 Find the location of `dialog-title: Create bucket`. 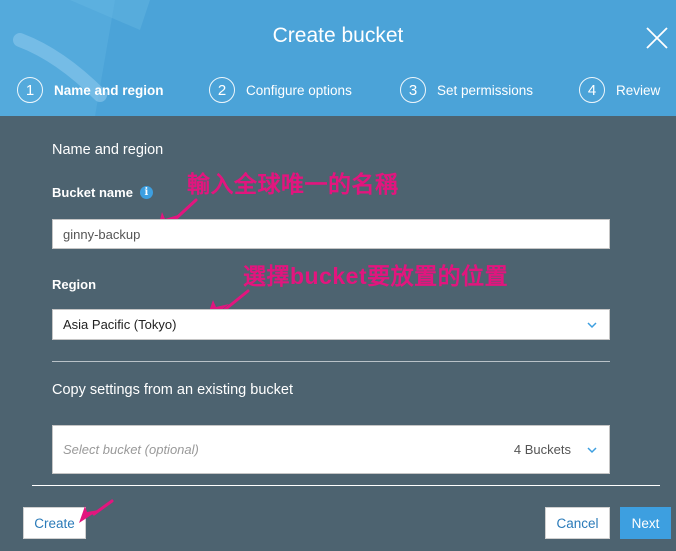

dialog-title: Create bucket is located at coordinates (338, 35).